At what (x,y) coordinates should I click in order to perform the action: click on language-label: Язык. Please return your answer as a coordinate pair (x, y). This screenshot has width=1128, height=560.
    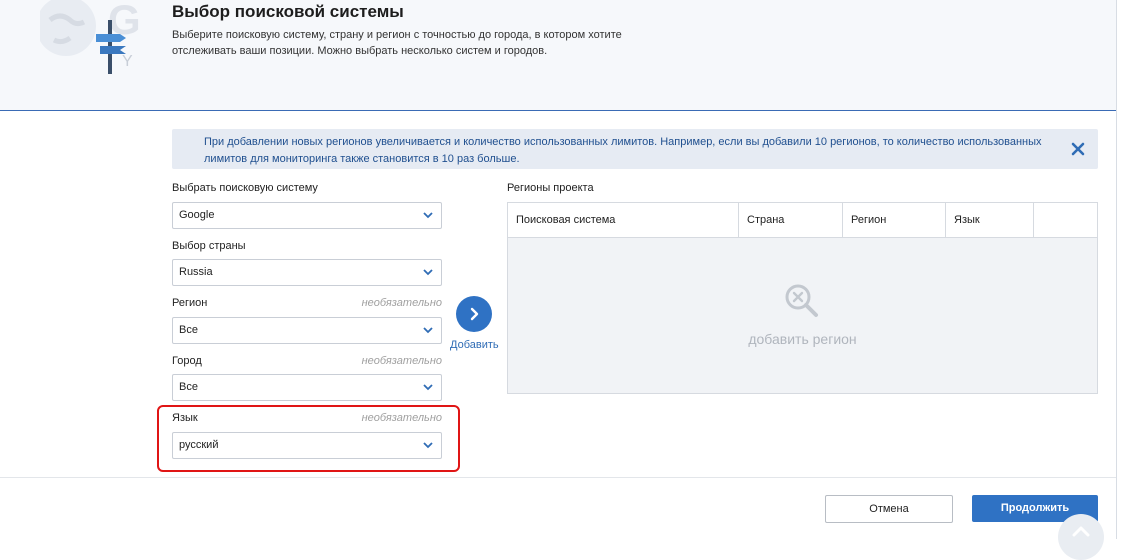
    Looking at the image, I should click on (185, 418).